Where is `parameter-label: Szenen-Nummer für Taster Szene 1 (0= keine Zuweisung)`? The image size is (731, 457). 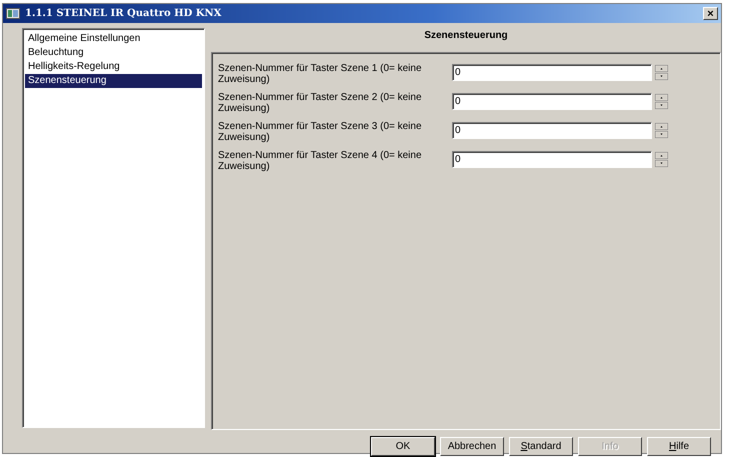 parameter-label: Szenen-Nummer für Taster Szene 1 (0= keine Zuweisung) is located at coordinates (320, 74).